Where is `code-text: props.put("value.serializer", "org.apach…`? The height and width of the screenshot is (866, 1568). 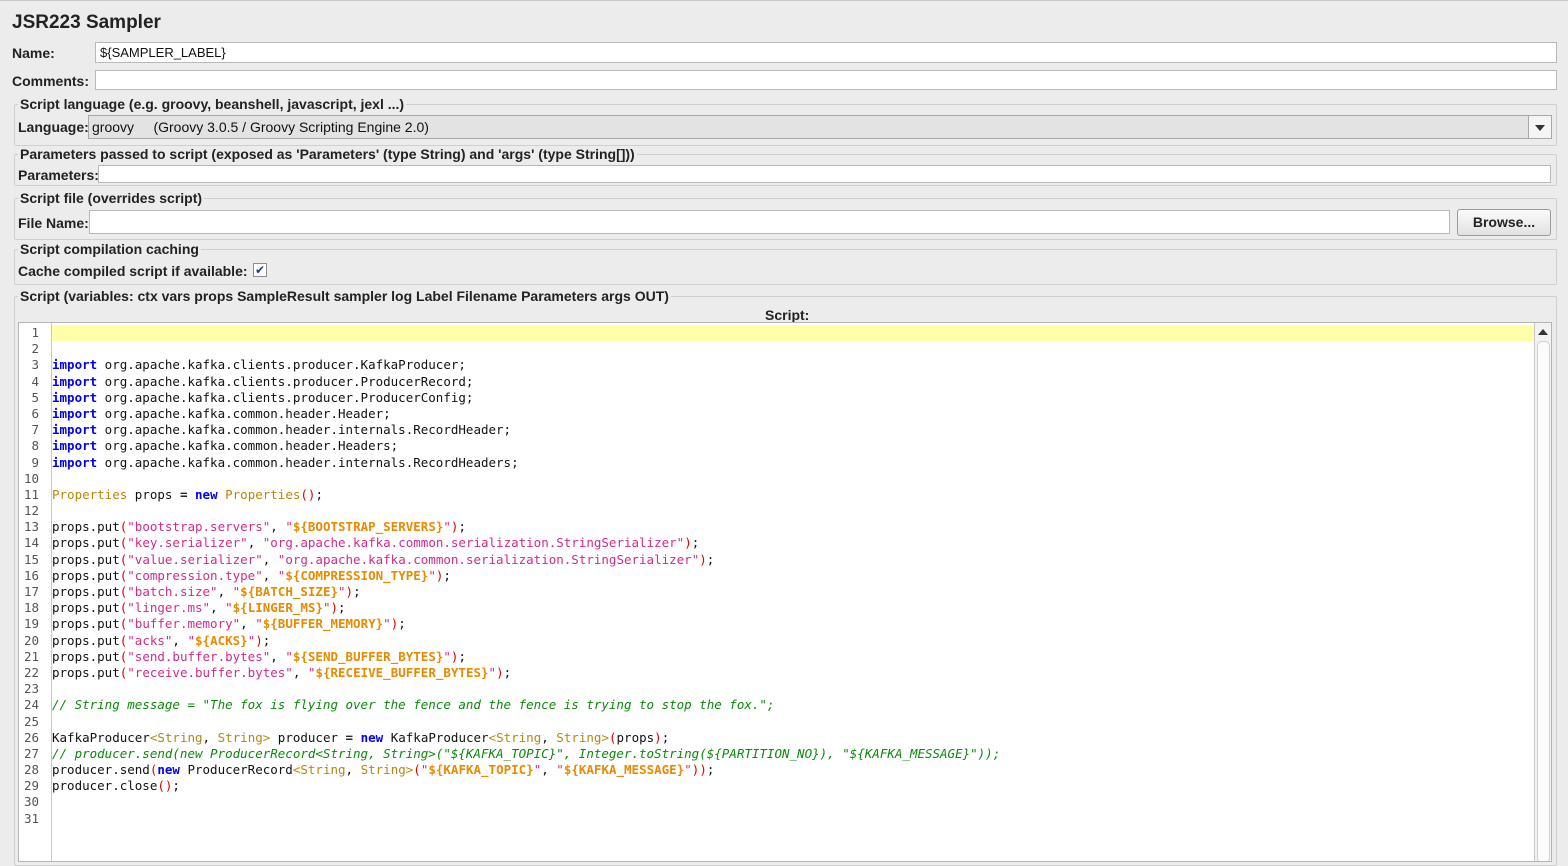
code-text: props.put("value.serializer", "org.apach… is located at coordinates (383, 560).